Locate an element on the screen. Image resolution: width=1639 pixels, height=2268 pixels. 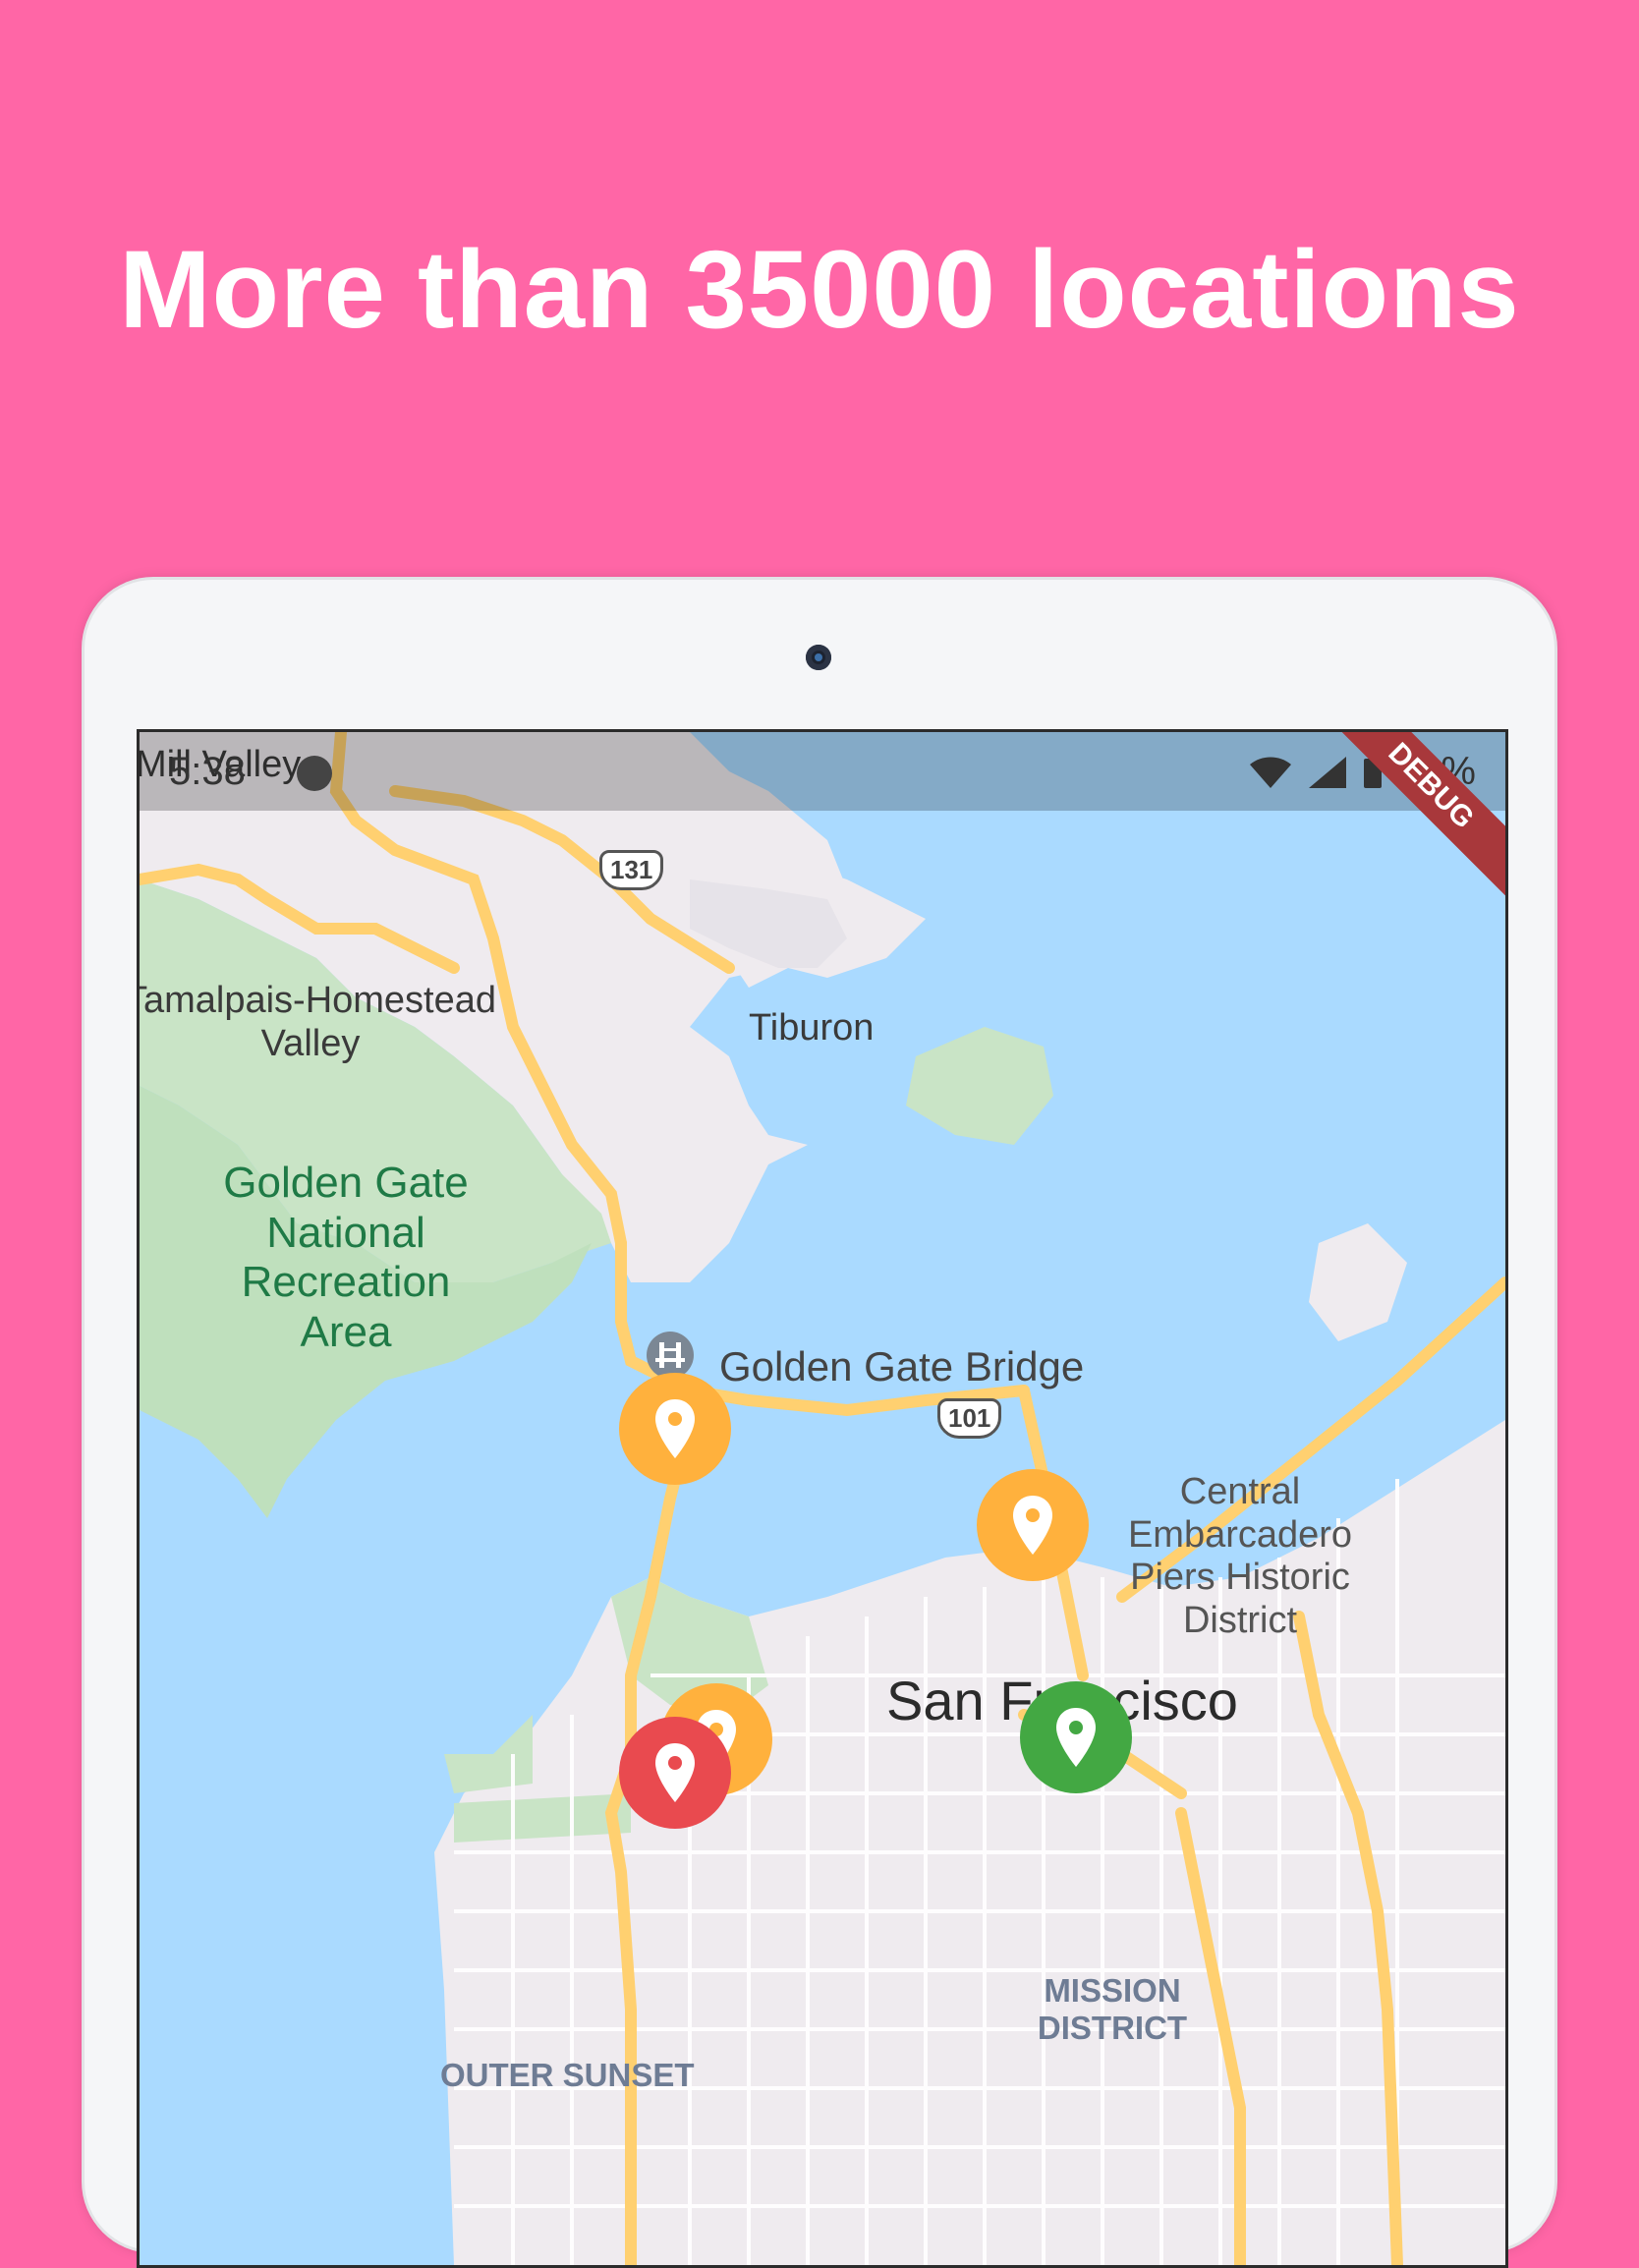
signal-icon is located at coordinates (1327, 772).